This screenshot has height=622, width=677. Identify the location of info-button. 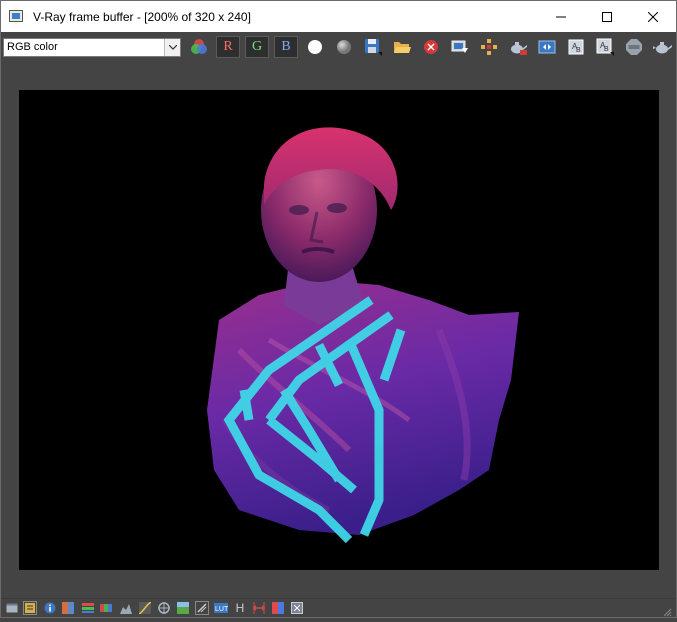
(50, 608).